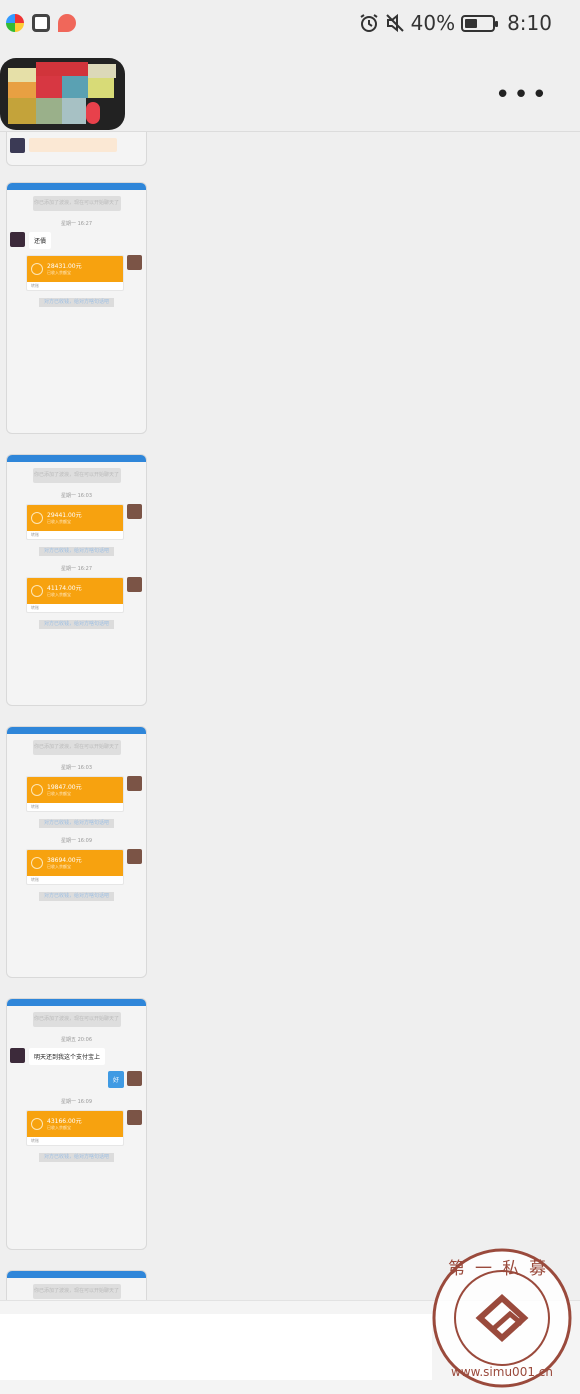 The image size is (580, 1394). I want to click on transfer-row: 38694.00元 已收入余额宝 转账, so click(76, 868).